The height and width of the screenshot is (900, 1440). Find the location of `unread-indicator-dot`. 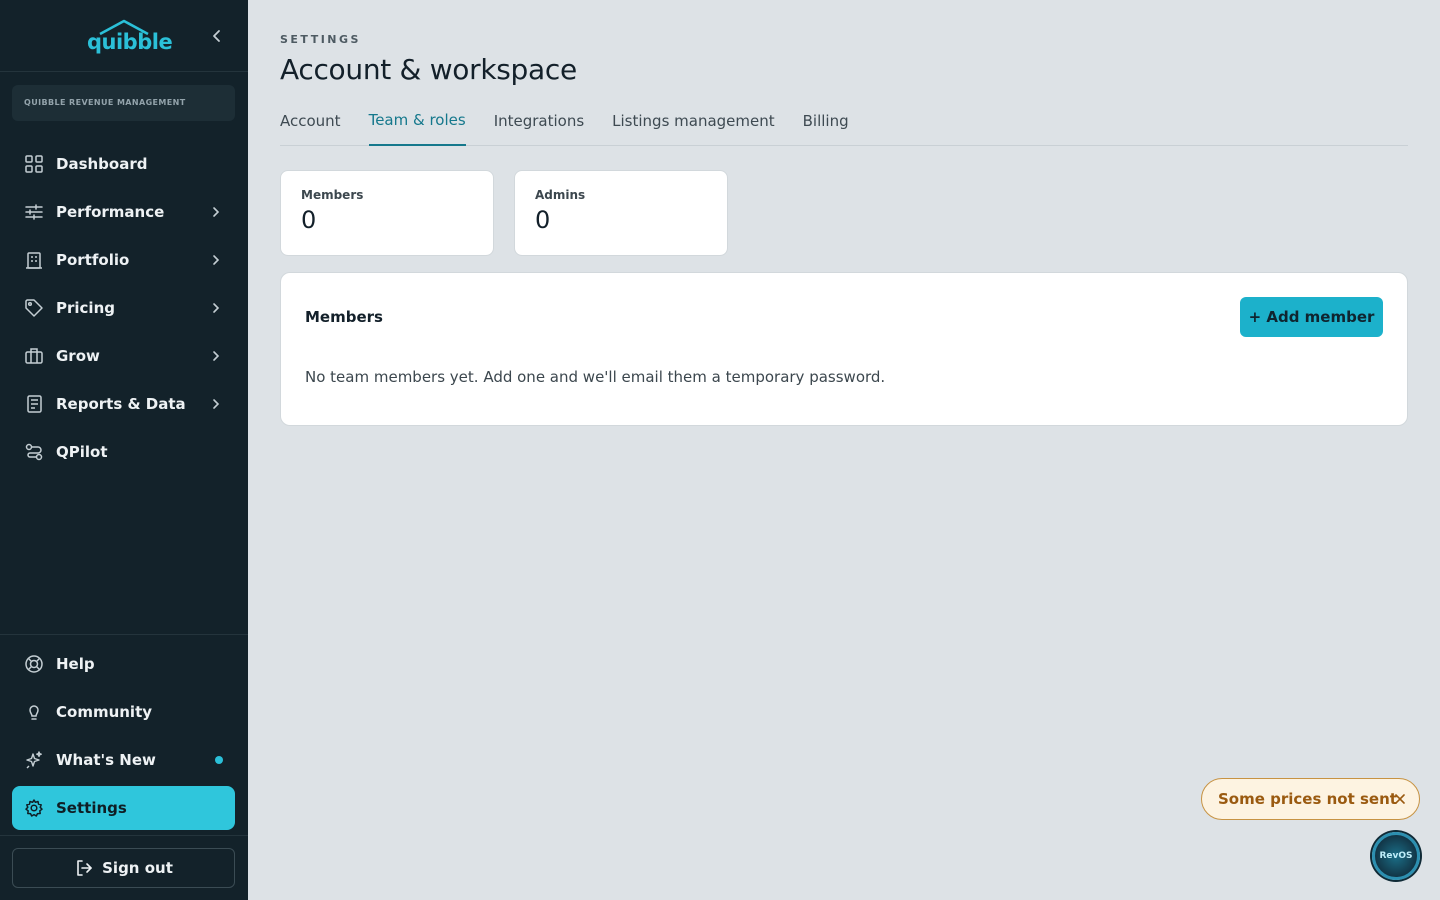

unread-indicator-dot is located at coordinates (219, 760).